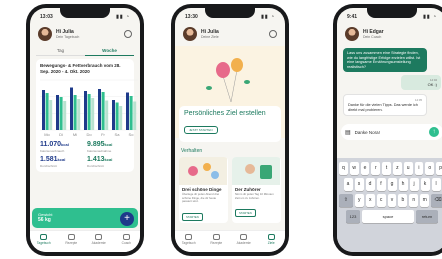  I want to click on key-i: i, so click(419, 168).